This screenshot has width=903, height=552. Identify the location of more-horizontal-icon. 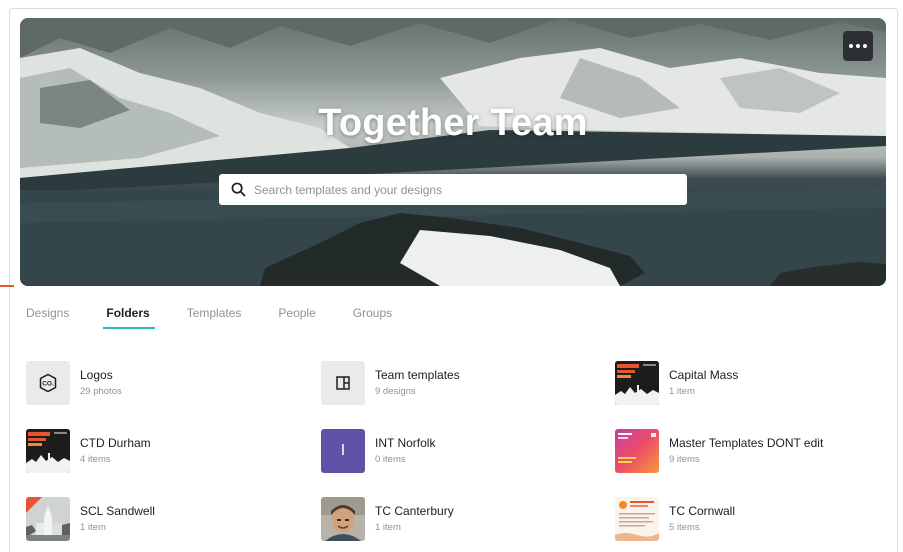
(851, 46).